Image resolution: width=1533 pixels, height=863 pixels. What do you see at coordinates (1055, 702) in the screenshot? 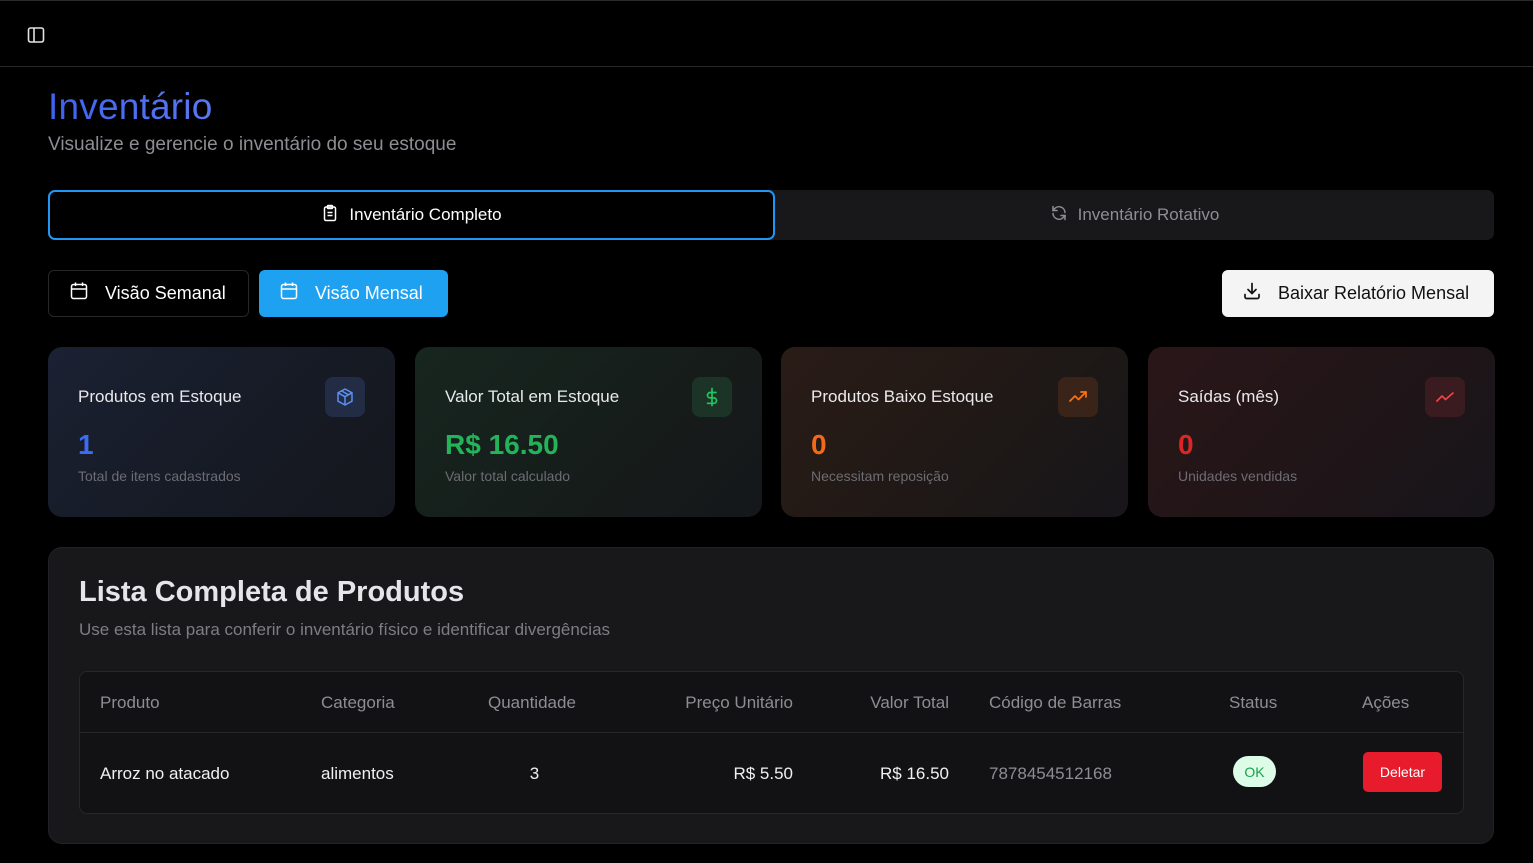
I see `column-header-codigo-barras: Código de Barras` at bounding box center [1055, 702].